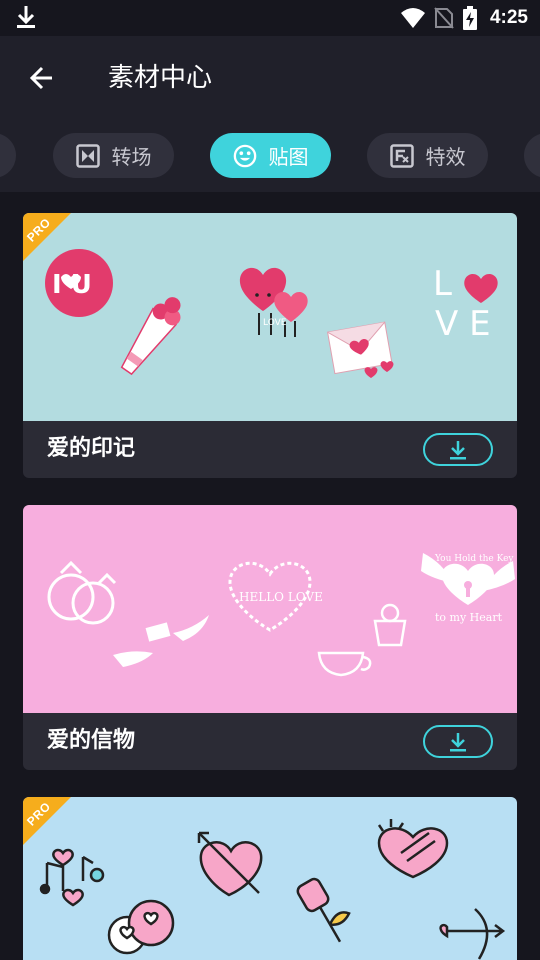 The height and width of the screenshot is (960, 540). Describe the element at coordinates (474, 559) in the screenshot. I see `key-script-text: You Hold the Key` at that location.